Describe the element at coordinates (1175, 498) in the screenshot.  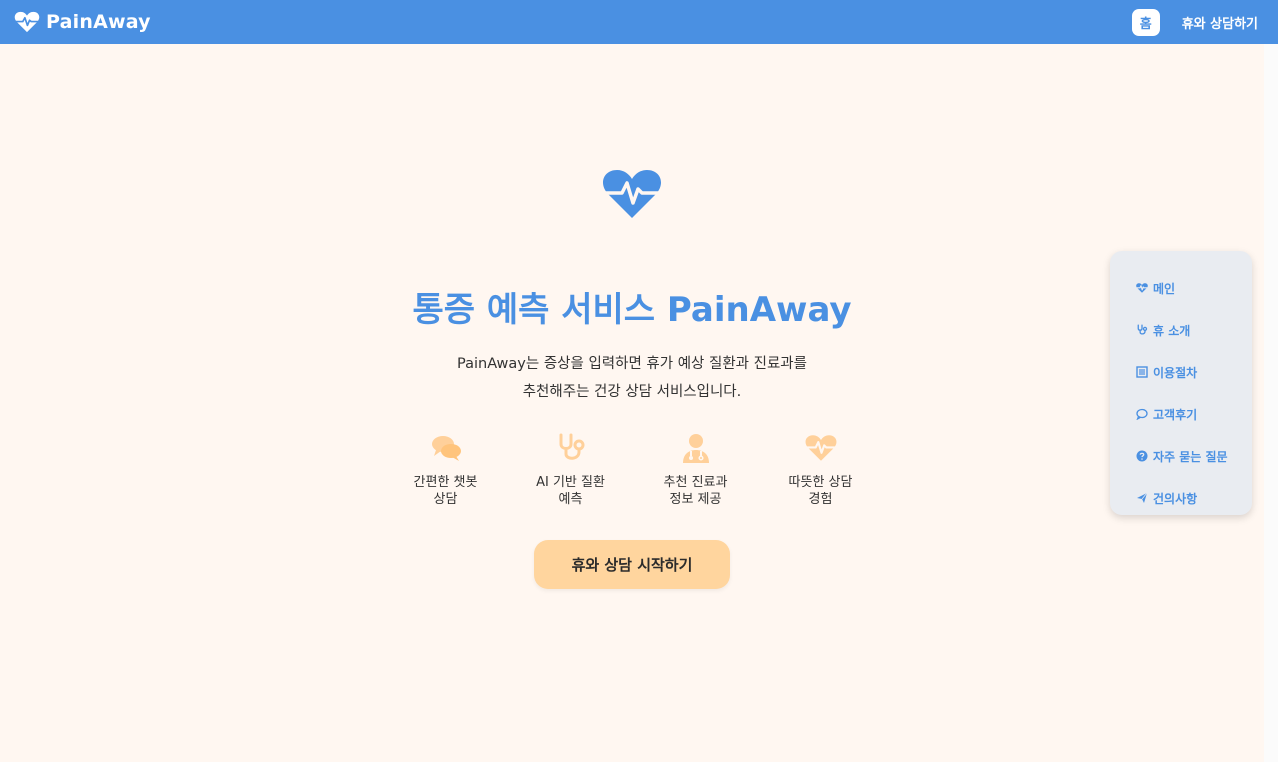
I see `side-menu-label: 건의사항` at that location.